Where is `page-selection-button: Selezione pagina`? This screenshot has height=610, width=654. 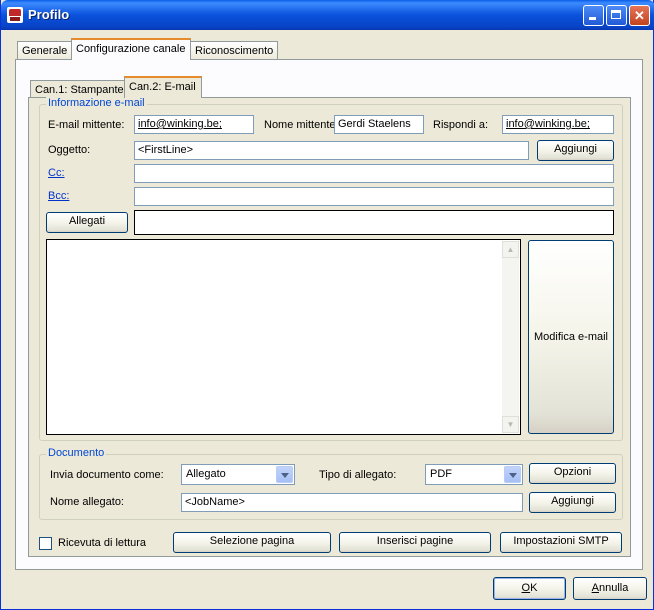 page-selection-button: Selezione pagina is located at coordinates (252, 542).